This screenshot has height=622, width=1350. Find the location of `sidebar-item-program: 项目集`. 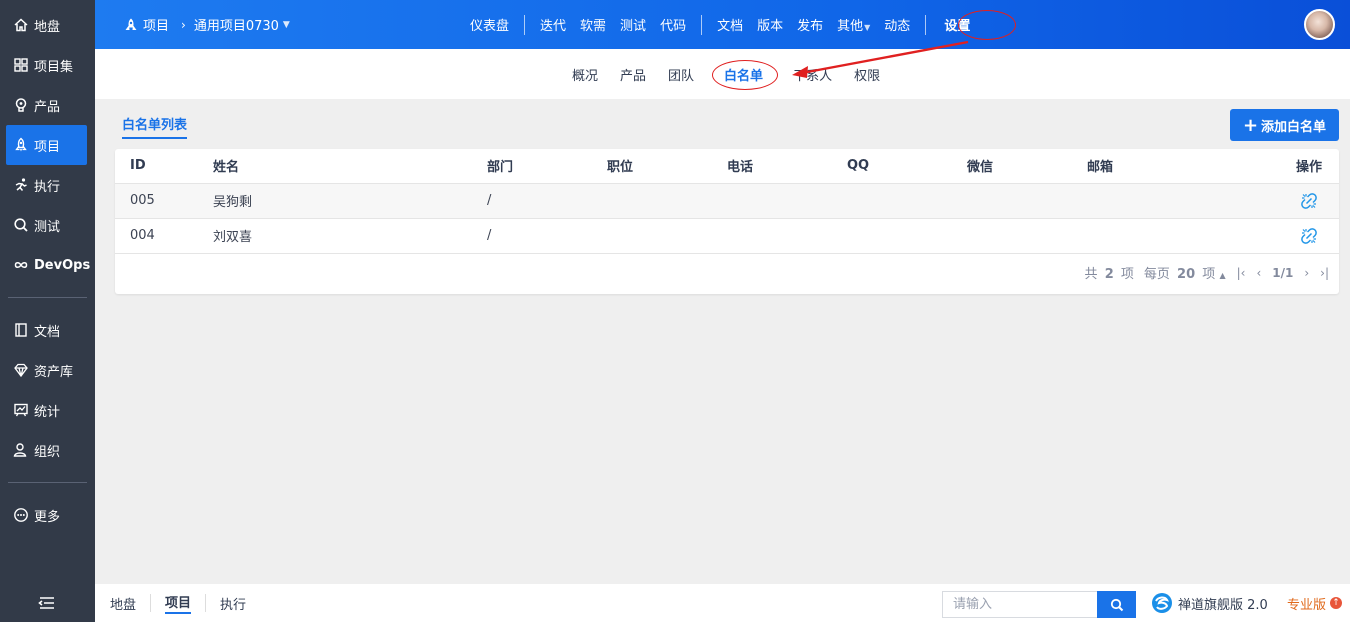

sidebar-item-program: 项目集 is located at coordinates (47, 65).